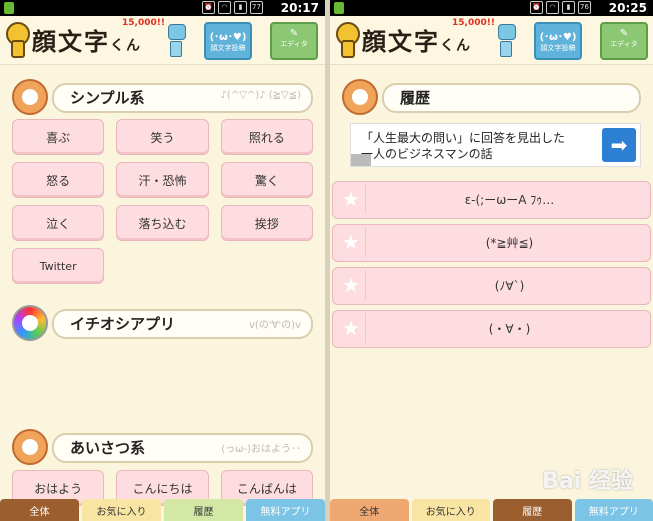 This screenshot has height=521, width=653. Describe the element at coordinates (491, 97) in the screenshot. I see `section-history: 履歴` at that location.